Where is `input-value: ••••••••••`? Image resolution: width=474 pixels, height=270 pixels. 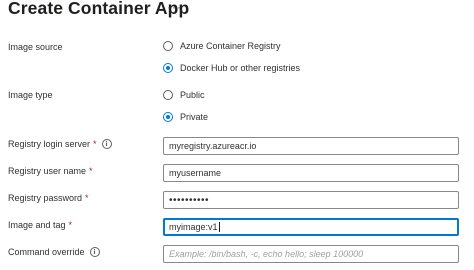
input-value: •••••••••• is located at coordinates (189, 200).